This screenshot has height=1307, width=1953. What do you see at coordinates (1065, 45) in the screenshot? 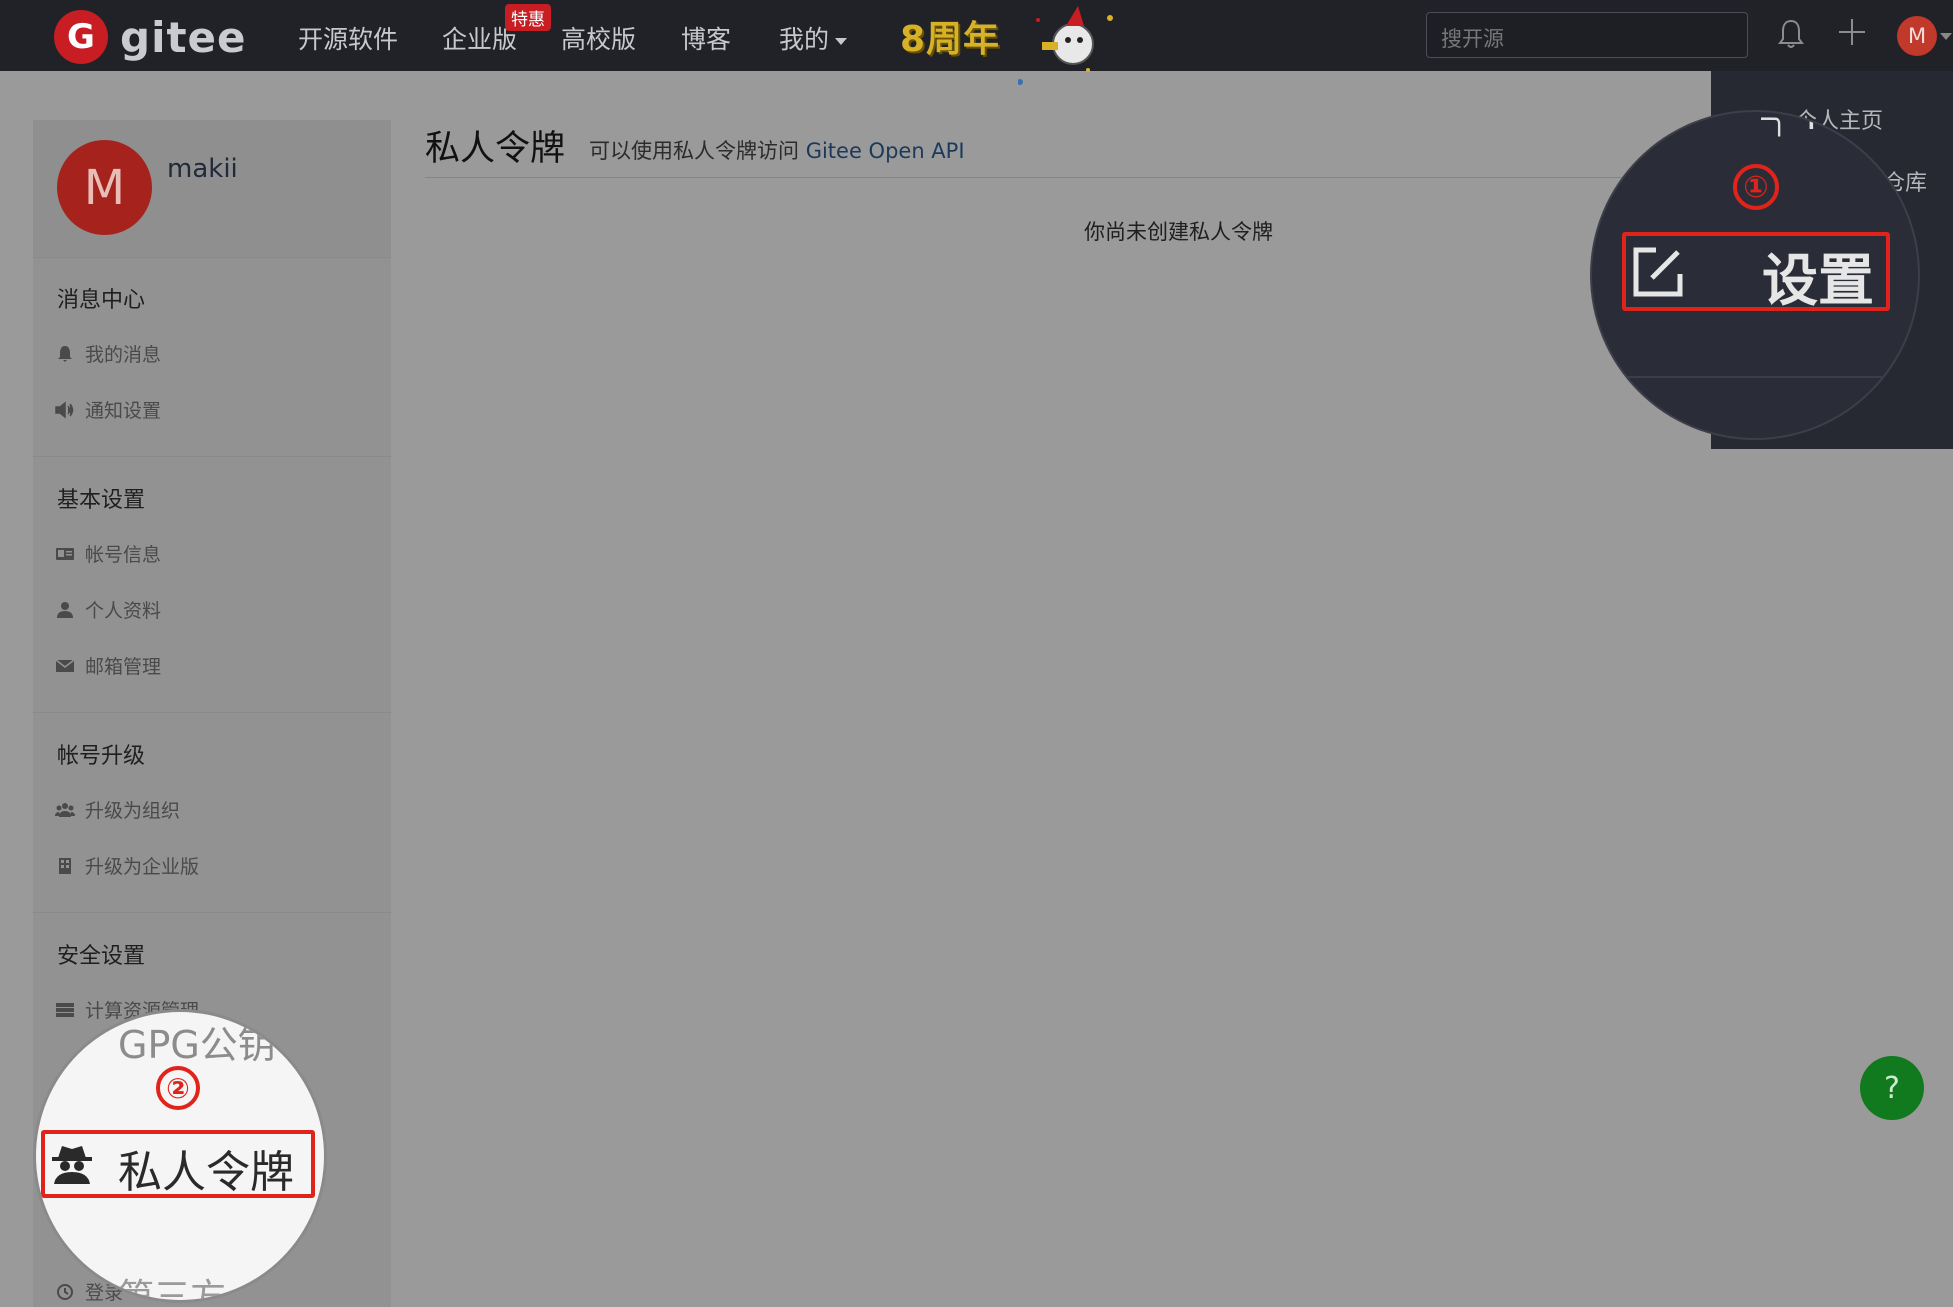
I see `mascot-icon` at bounding box center [1065, 45].